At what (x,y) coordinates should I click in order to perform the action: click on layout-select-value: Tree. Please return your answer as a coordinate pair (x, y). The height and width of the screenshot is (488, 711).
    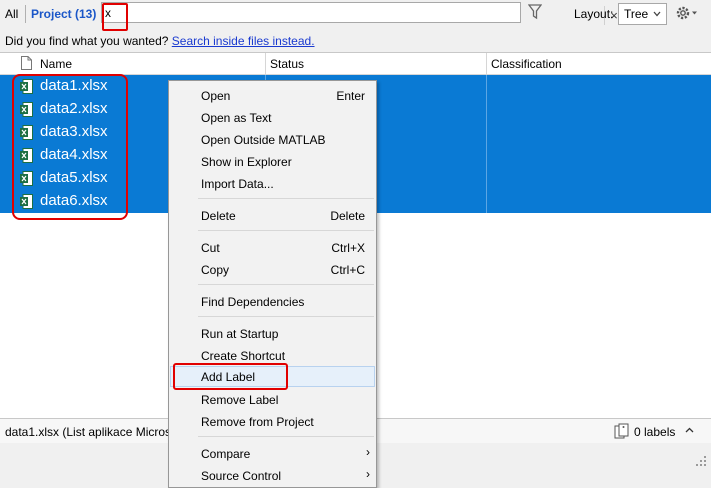
    Looking at the image, I should click on (636, 14).